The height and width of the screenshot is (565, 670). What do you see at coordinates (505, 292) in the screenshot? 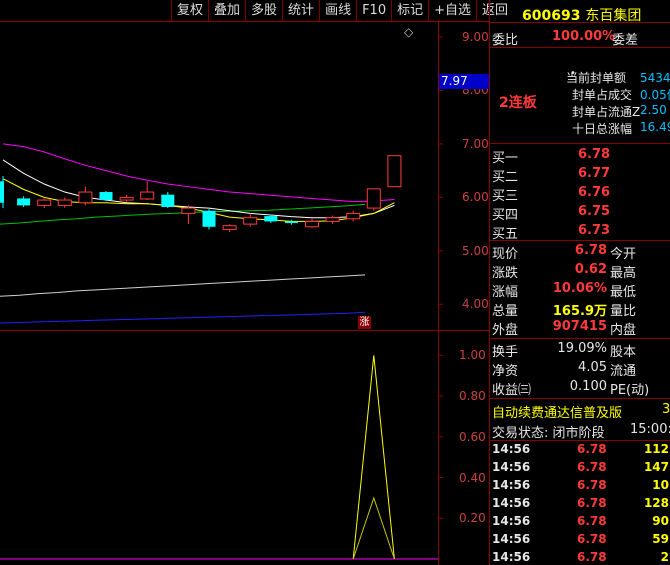
I see `quote-label: 涨幅` at bounding box center [505, 292].